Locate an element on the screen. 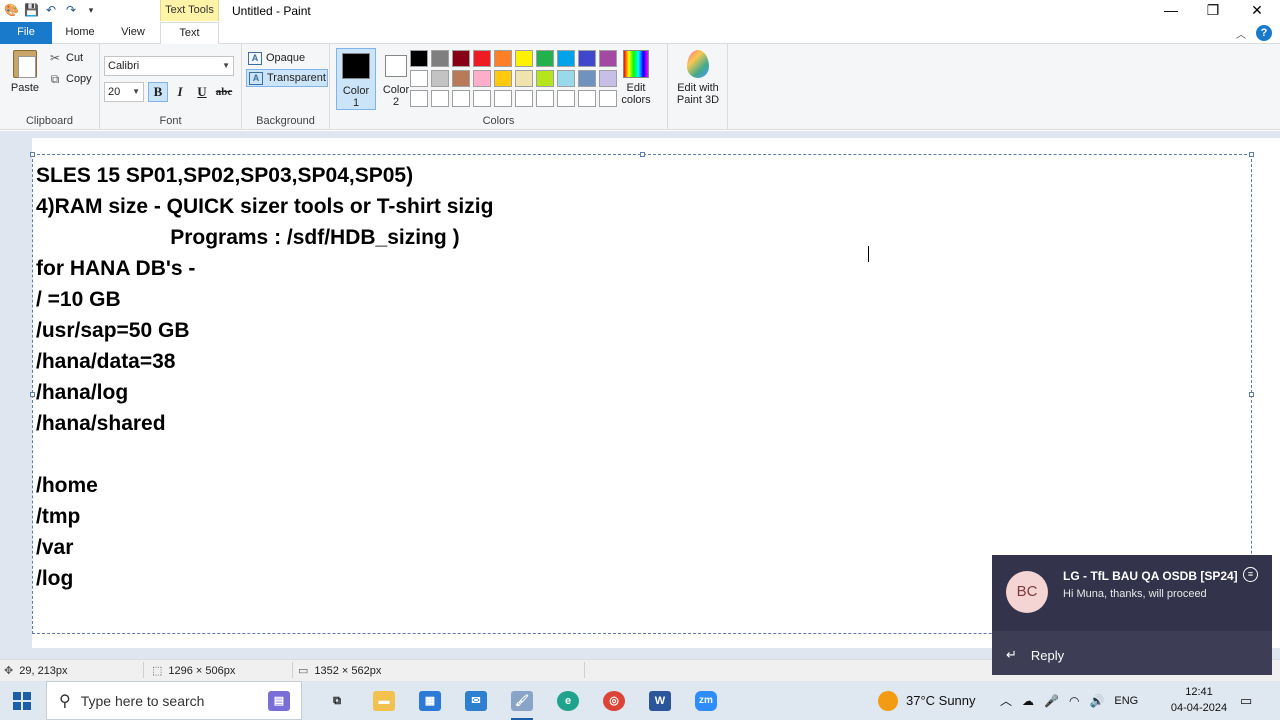 The image size is (1280, 720). clipboard-icon is located at coordinates (25, 64).